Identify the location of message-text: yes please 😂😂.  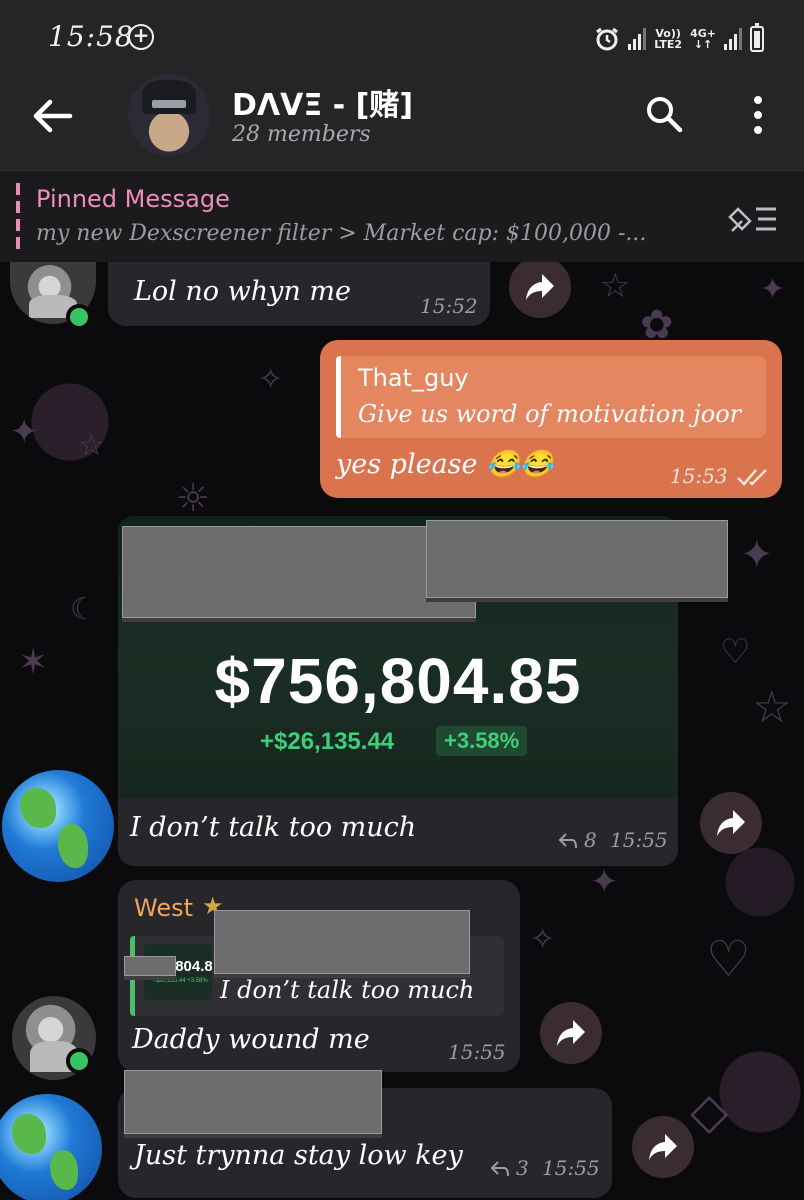
(445, 464).